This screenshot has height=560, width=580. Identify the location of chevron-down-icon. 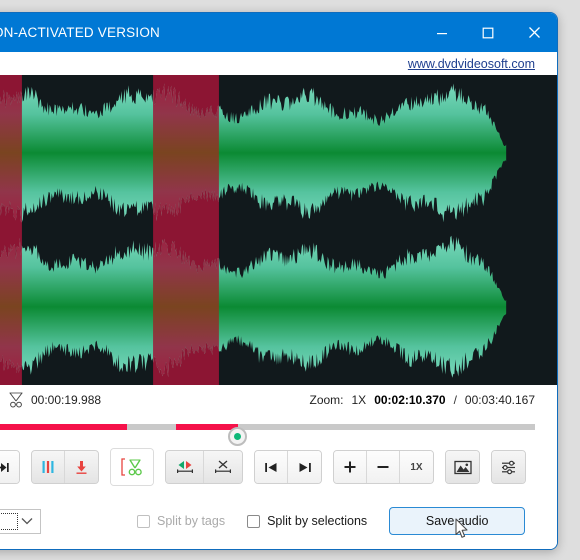
(27, 521).